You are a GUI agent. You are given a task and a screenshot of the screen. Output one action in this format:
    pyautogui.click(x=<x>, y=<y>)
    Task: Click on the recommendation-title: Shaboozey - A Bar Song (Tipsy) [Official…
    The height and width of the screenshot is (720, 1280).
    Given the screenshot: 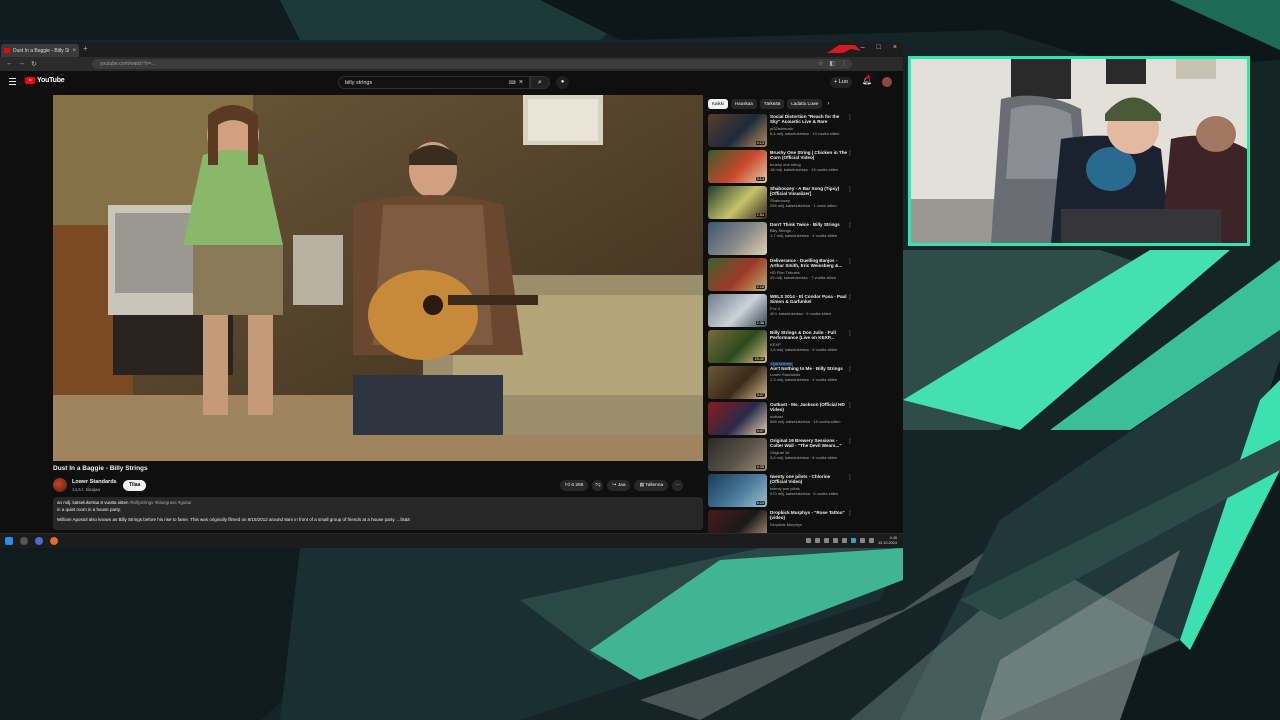 What is the action you would take?
    pyautogui.click(x=809, y=191)
    